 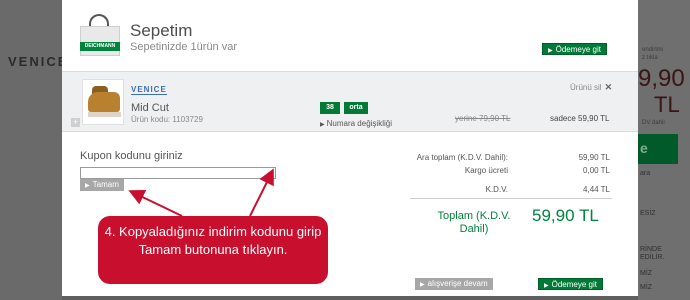 What do you see at coordinates (184, 47) in the screenshot?
I see `cart-subtitle: Sepetinizde 1ürün var` at bounding box center [184, 47].